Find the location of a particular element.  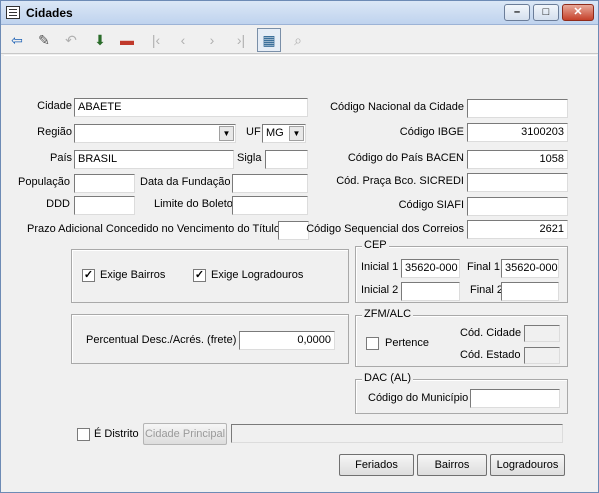

last-record-icon: ›| is located at coordinates (241, 40).